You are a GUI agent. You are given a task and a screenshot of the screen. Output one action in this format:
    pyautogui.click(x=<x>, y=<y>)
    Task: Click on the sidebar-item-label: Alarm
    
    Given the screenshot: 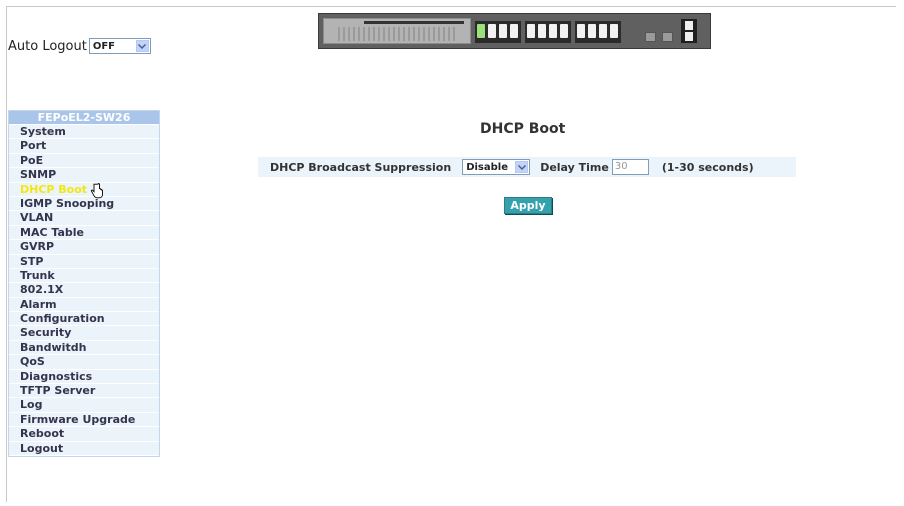 What is the action you would take?
    pyautogui.click(x=38, y=304)
    